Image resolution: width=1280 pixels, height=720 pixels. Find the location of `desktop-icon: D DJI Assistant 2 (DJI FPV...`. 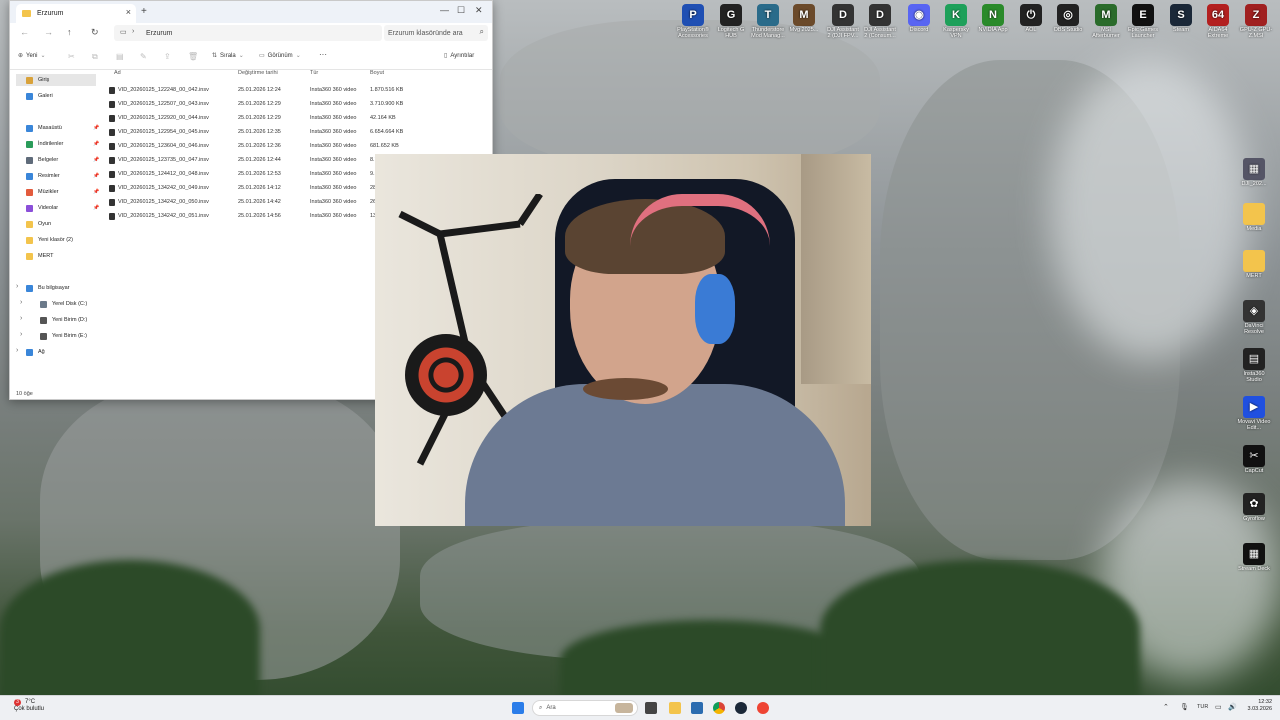

desktop-icon: D DJI Assistant 2 (DJI FPV... is located at coordinates (843, 21).